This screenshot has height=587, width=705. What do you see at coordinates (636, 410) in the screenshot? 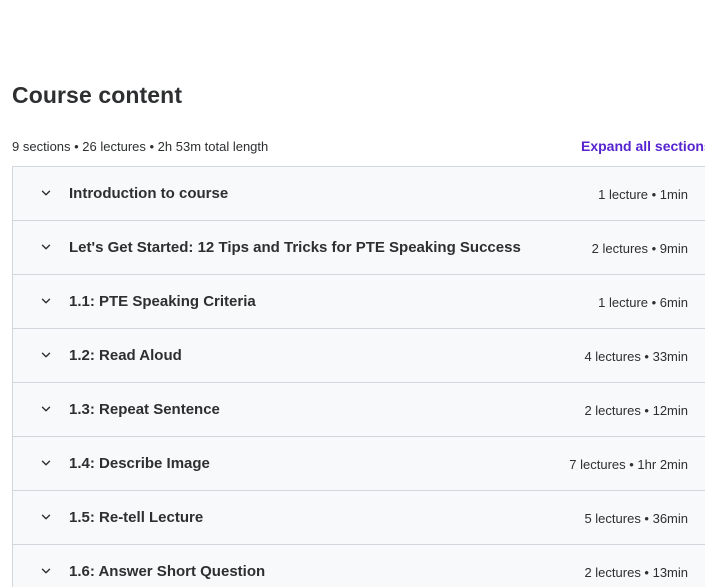
I see `section-meta: 2 lectures • 12min` at bounding box center [636, 410].